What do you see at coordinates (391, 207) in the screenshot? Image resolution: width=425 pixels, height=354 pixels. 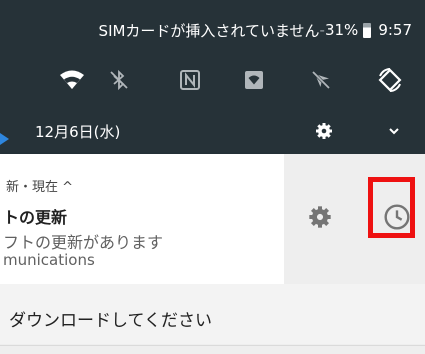 I see `snooze-highlight-box` at bounding box center [391, 207].